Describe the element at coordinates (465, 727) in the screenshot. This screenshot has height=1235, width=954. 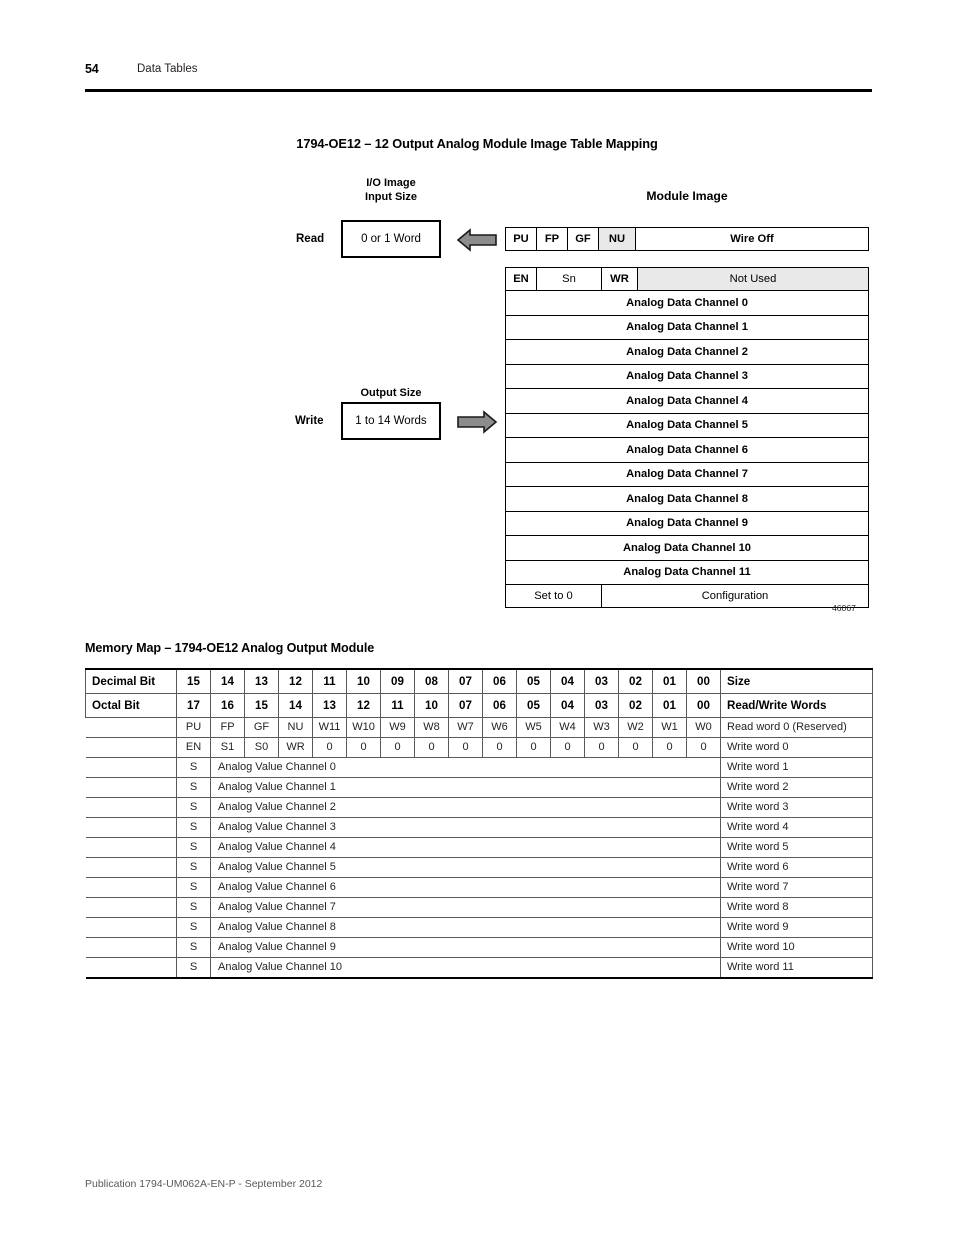
I see `bit-cell: W7` at that location.